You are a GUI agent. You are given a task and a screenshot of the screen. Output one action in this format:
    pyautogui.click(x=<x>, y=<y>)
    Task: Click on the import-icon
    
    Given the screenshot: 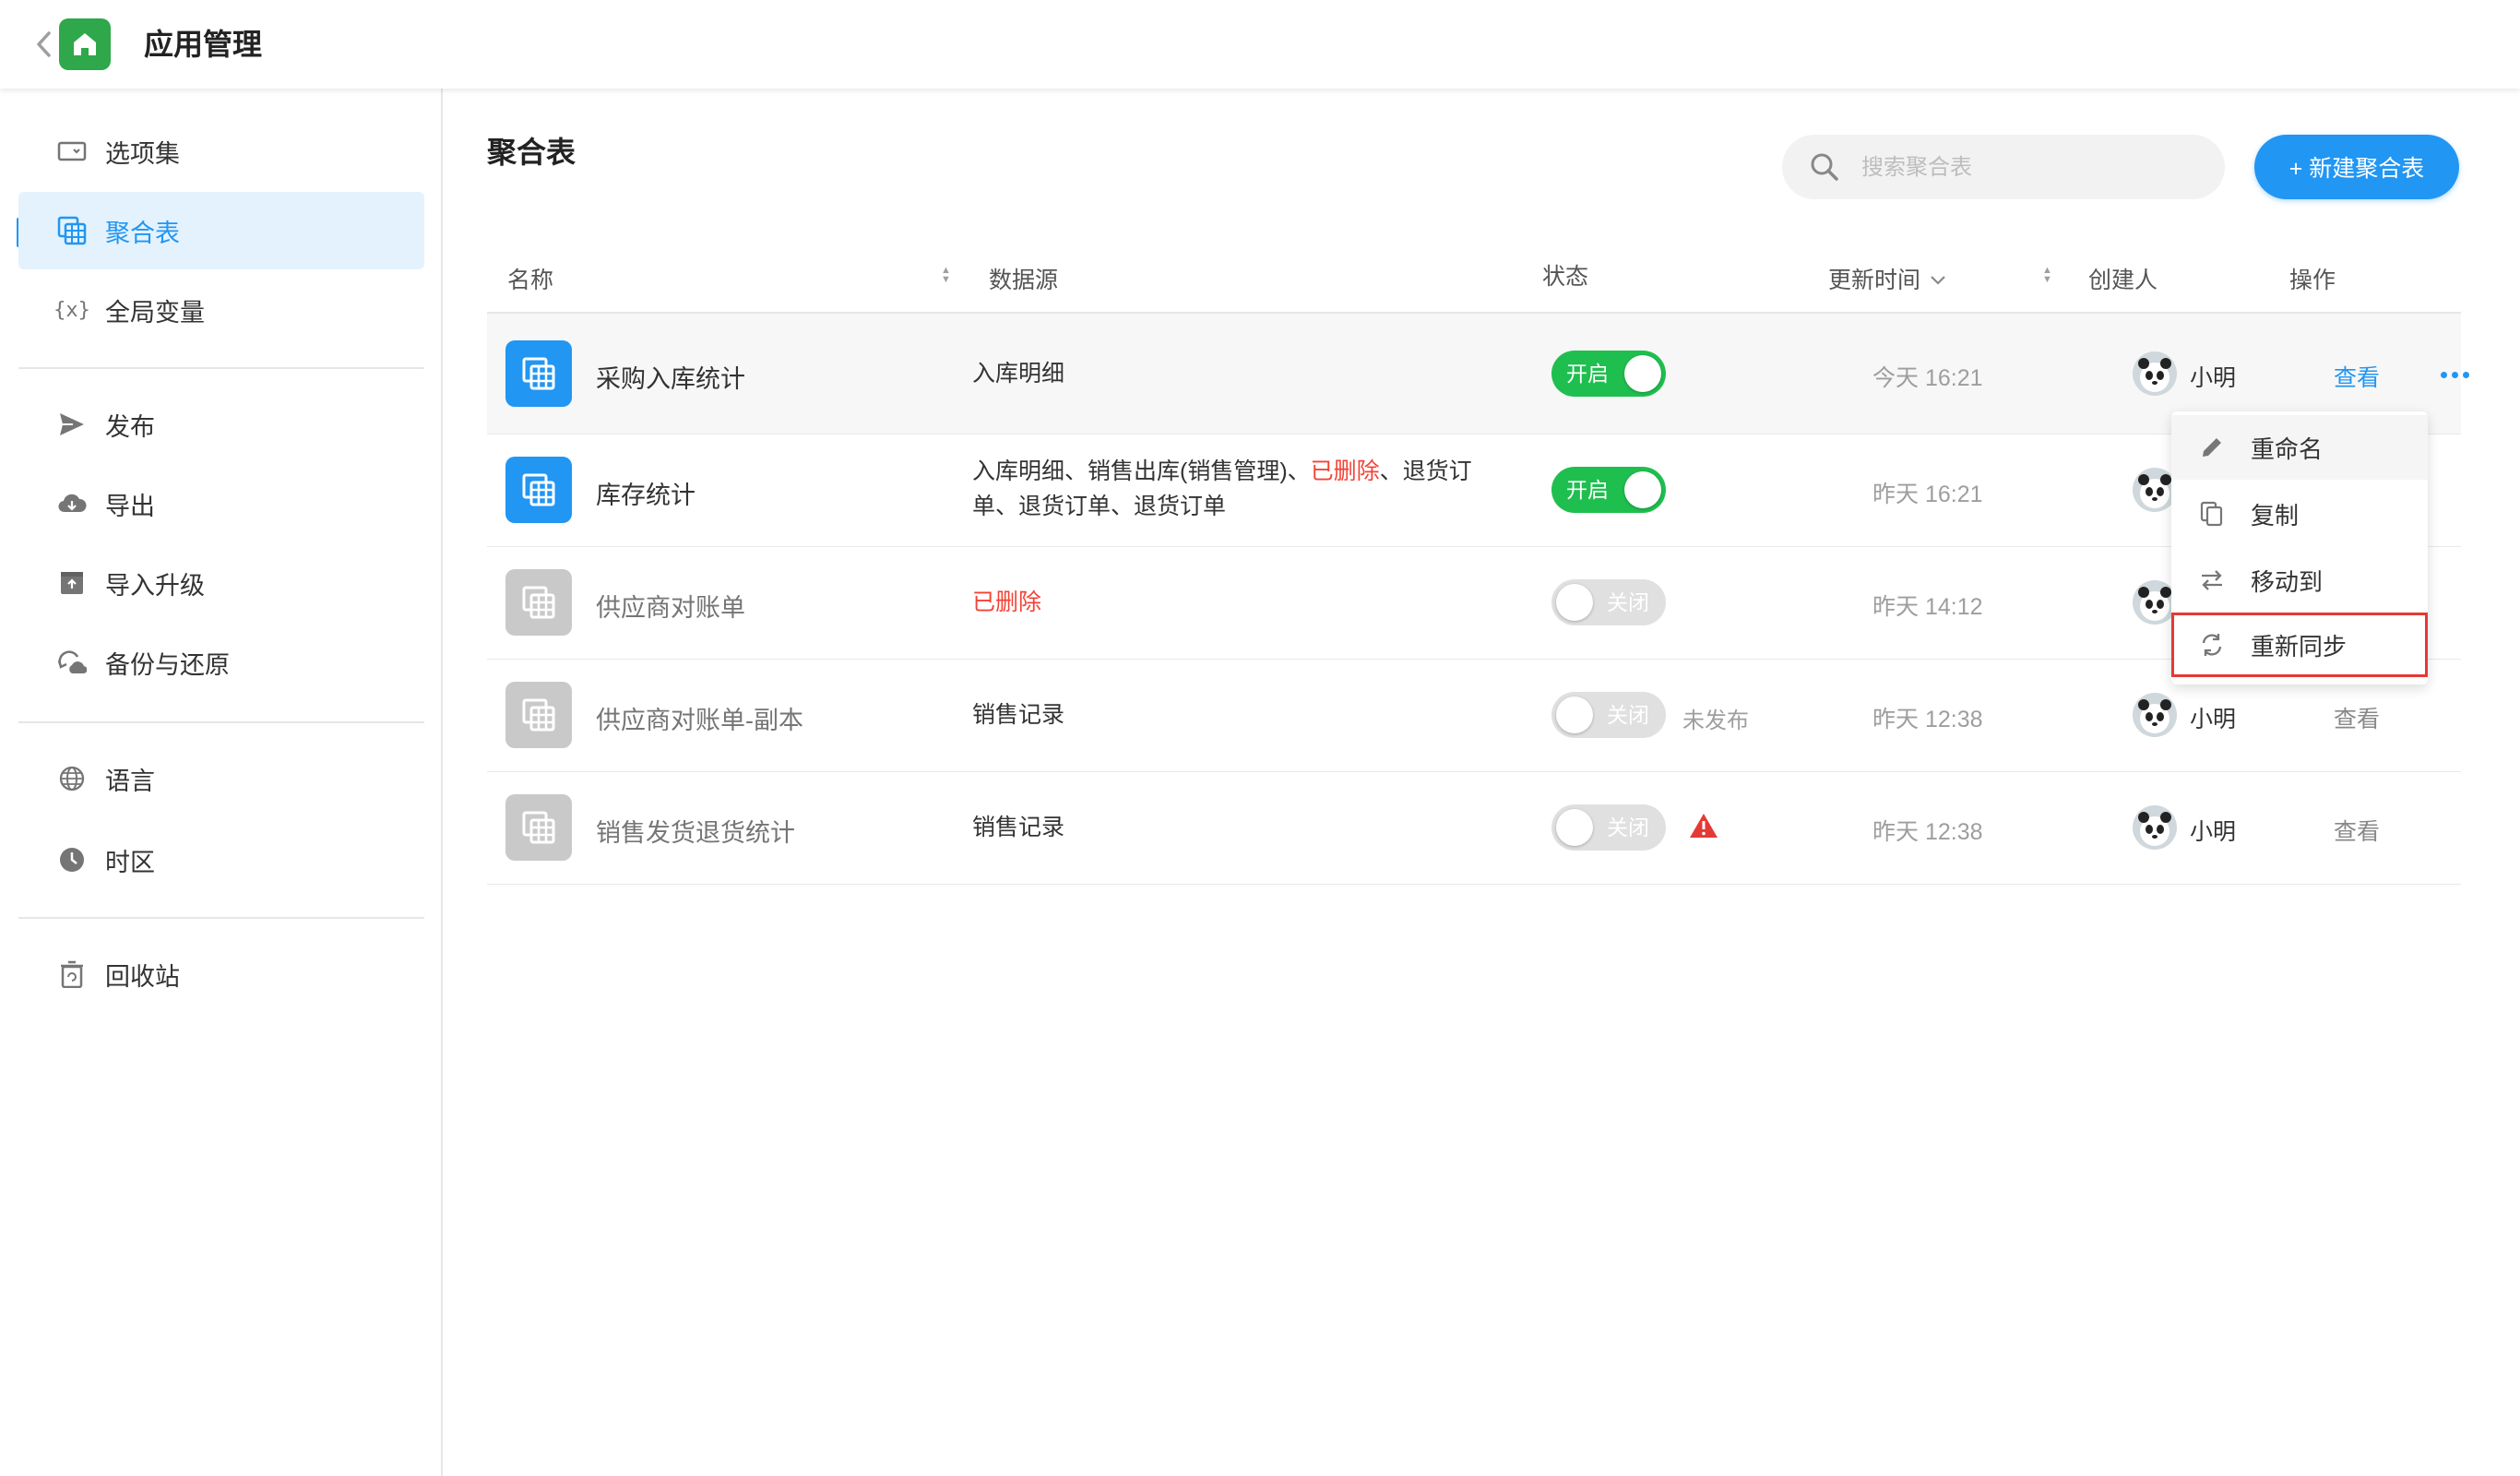 What is the action you would take?
    pyautogui.click(x=72, y=583)
    